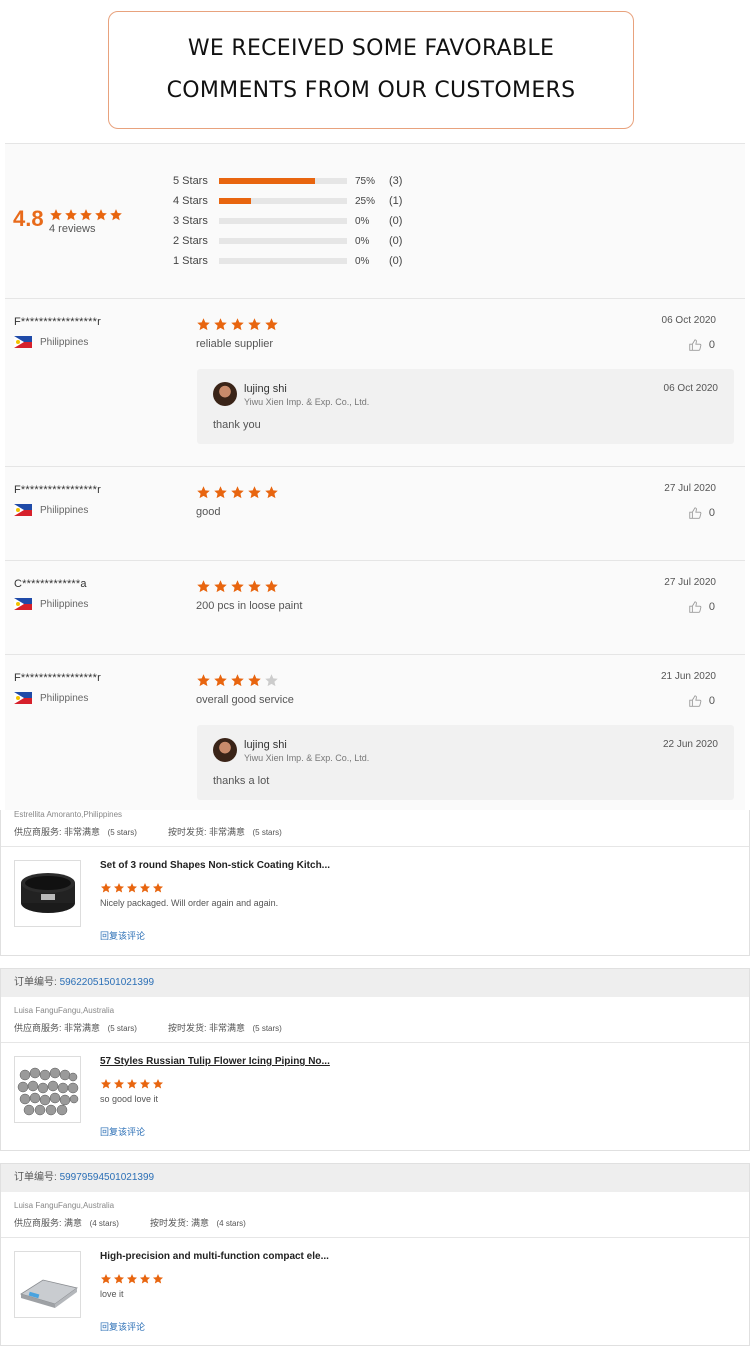  I want to click on avatar, so click(225, 394).